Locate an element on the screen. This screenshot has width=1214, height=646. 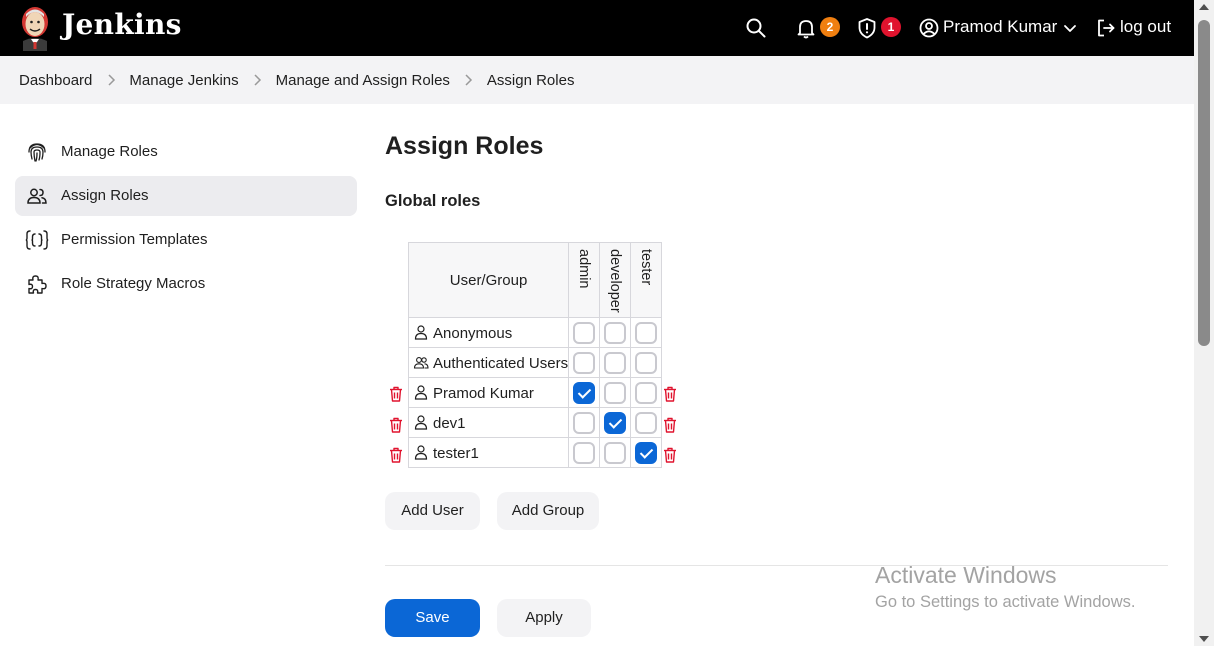
breadcrumb-dashboard: Dashboard is located at coordinates (55, 80).